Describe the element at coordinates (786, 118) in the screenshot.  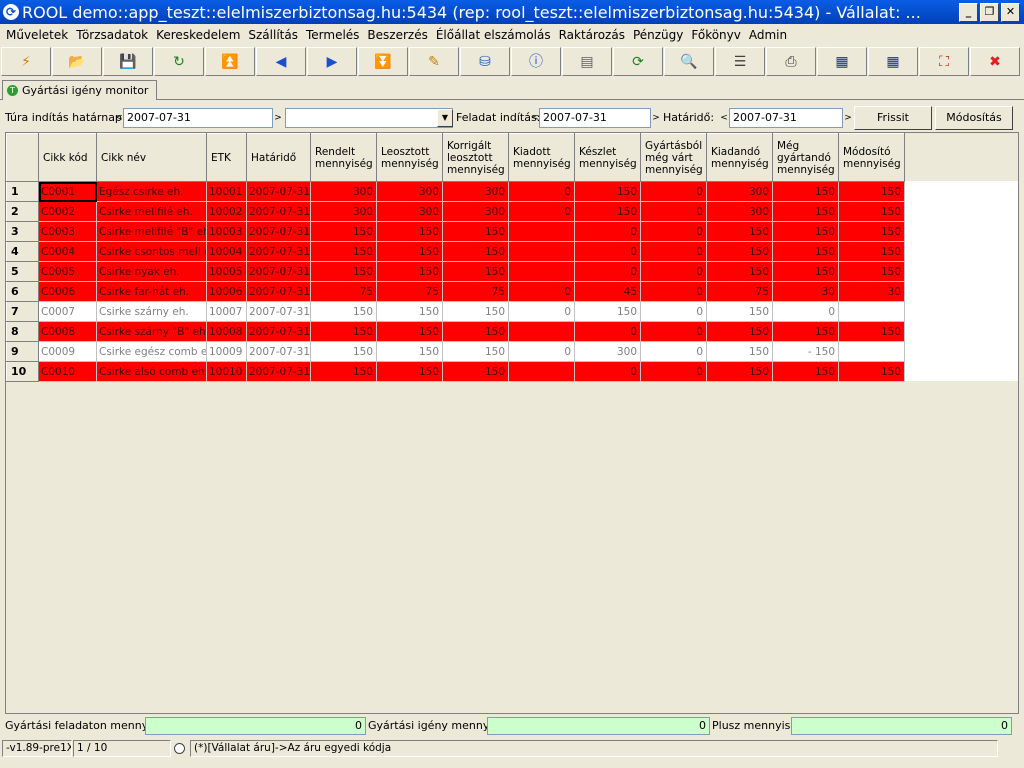
I see `hatarido-date-input: 2007-07-31` at that location.